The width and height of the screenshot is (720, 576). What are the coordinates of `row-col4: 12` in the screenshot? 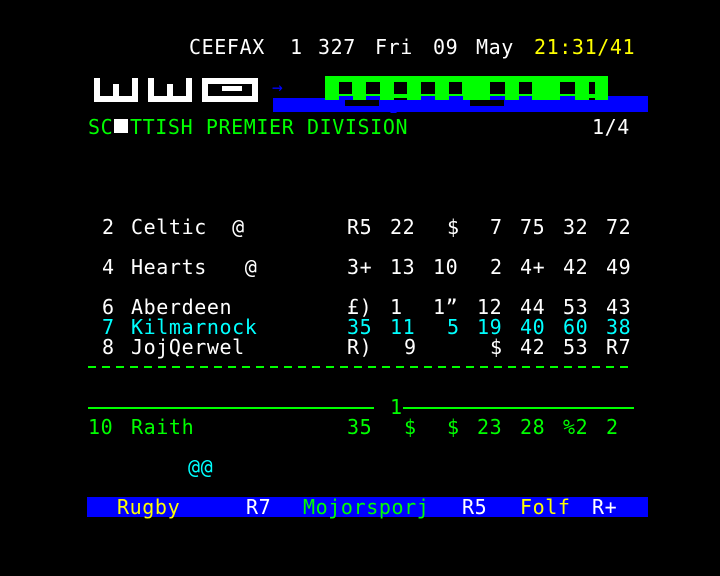 It's located at (490, 307).